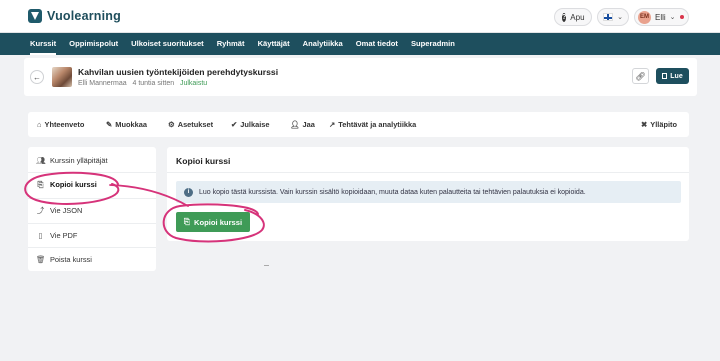  Describe the element at coordinates (92, 235) in the screenshot. I see `sidebar-item-vie-pdf: ▯ Vie PDF` at that location.